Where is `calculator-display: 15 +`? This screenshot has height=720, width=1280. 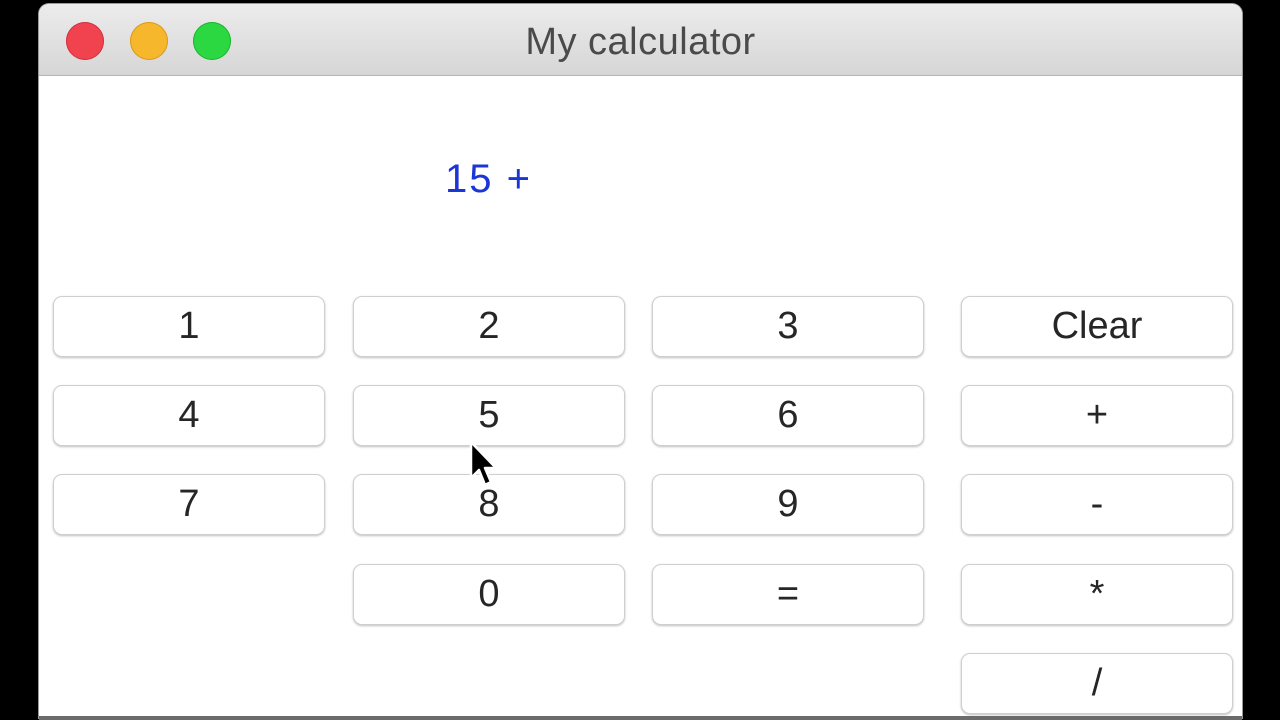
calculator-display: 15 + is located at coordinates (488, 179).